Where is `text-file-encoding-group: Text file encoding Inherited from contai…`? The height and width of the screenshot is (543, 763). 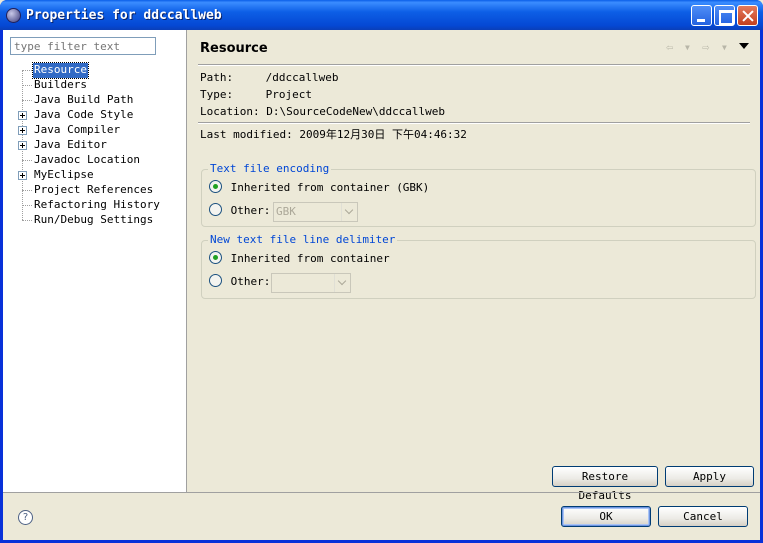 text-file-encoding-group: Text file encoding Inherited from contai… is located at coordinates (478, 194).